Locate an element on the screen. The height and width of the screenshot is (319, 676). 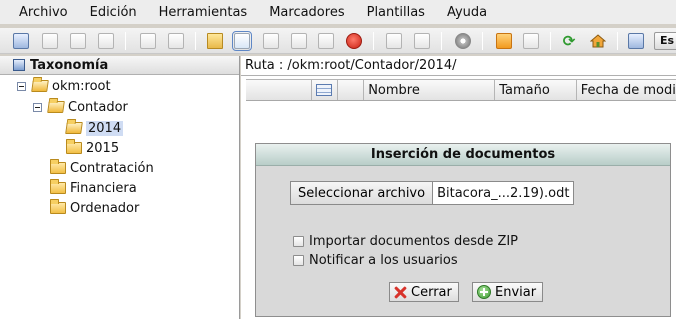
menu-plantillas: Plantillas is located at coordinates (396, 12).